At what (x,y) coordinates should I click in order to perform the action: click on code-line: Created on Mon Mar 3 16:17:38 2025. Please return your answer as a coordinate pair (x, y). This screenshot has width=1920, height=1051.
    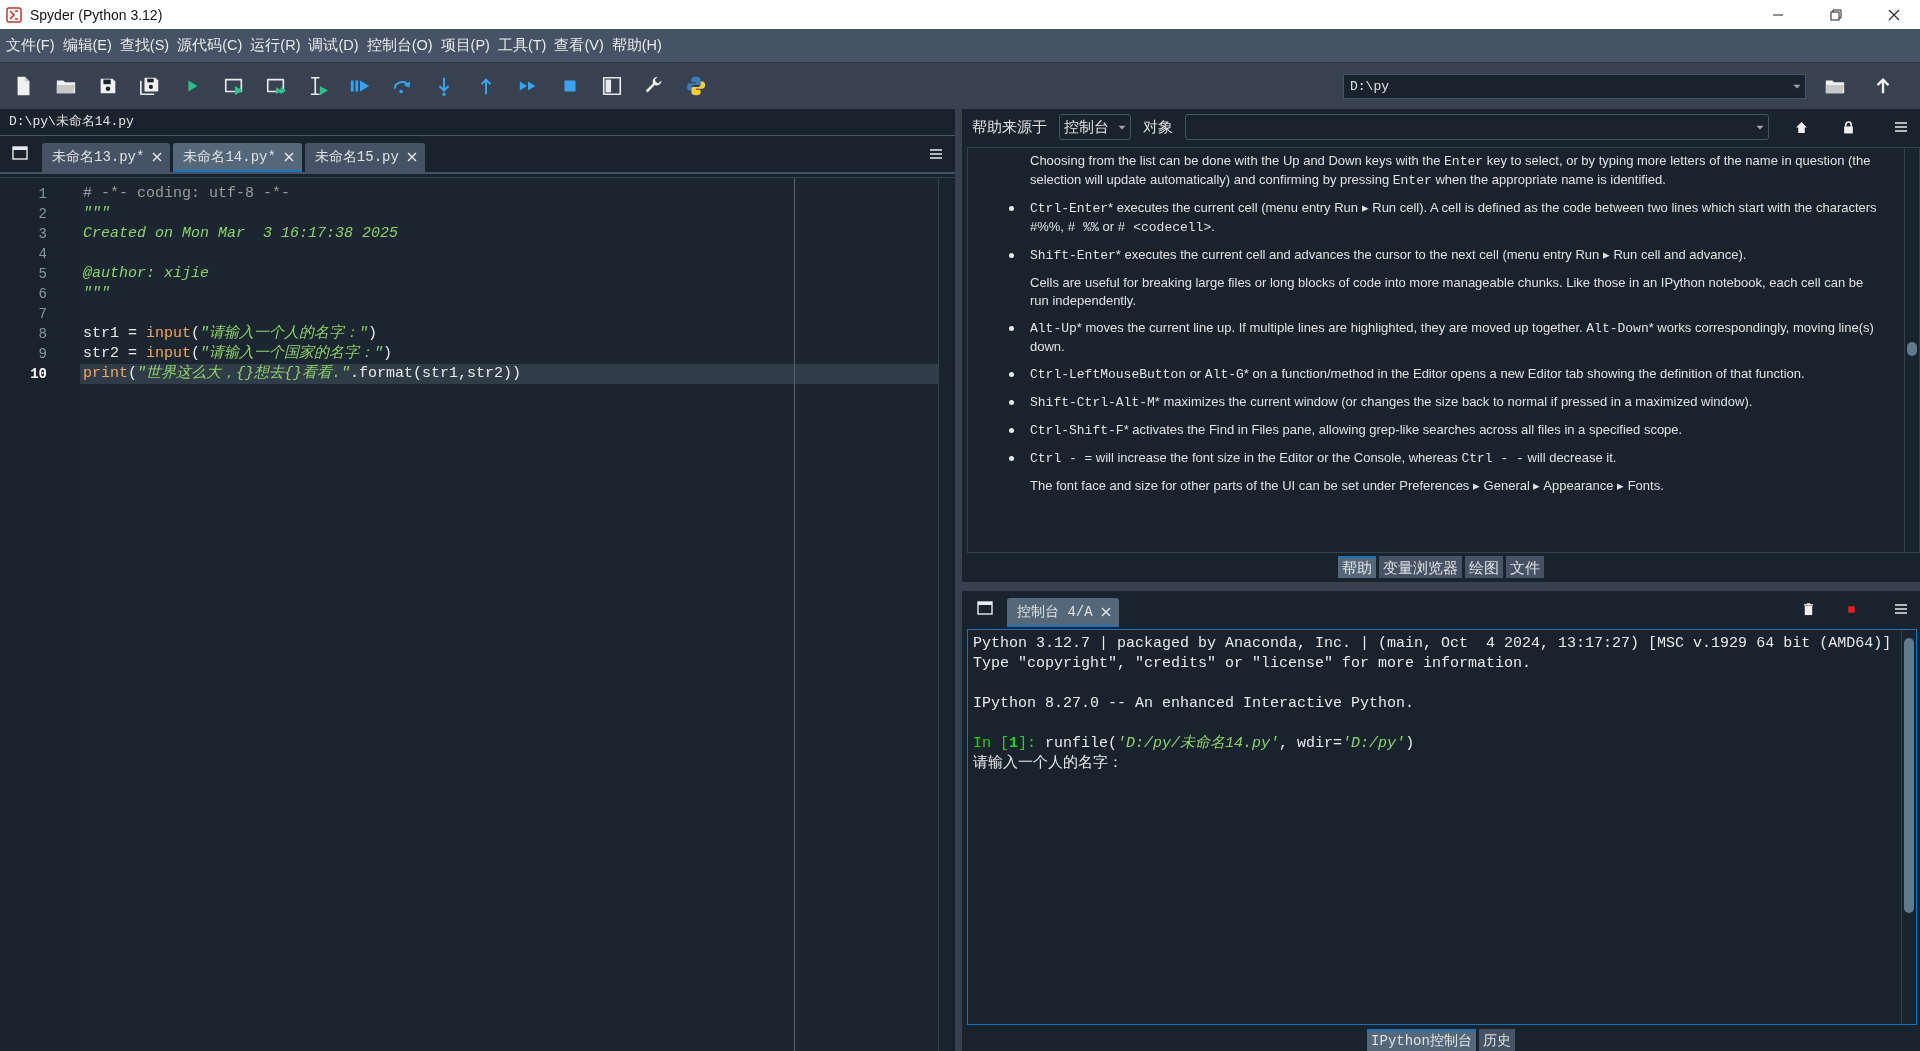
    Looking at the image, I should click on (241, 233).